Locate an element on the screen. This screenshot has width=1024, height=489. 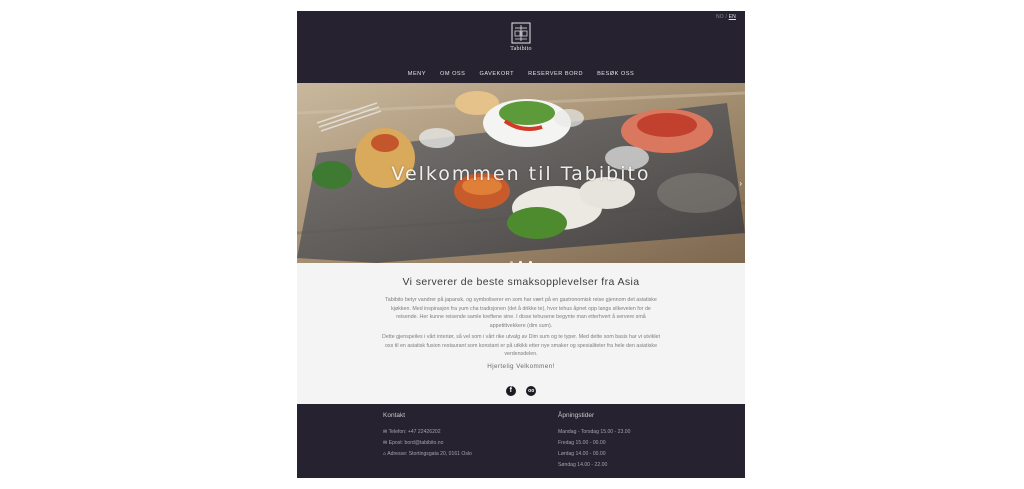
social-links: f oo is located at coordinates (521, 392).